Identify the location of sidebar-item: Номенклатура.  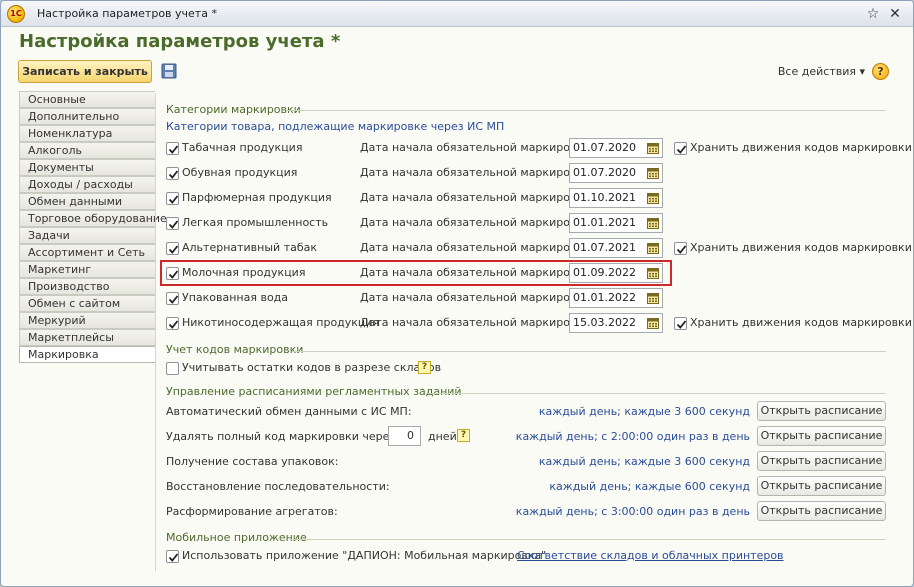
(87, 133).